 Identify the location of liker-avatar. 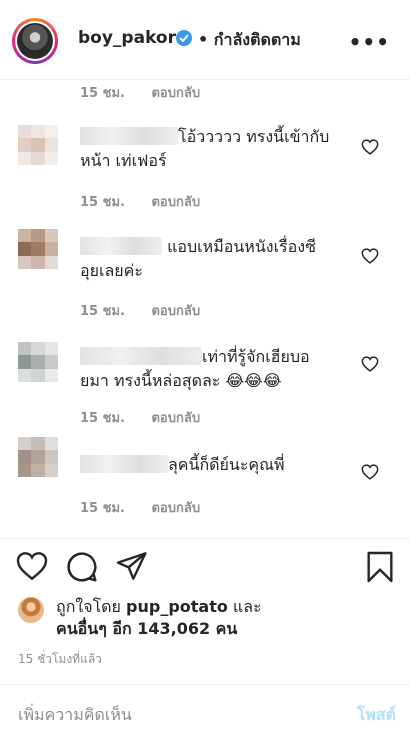
(31, 610).